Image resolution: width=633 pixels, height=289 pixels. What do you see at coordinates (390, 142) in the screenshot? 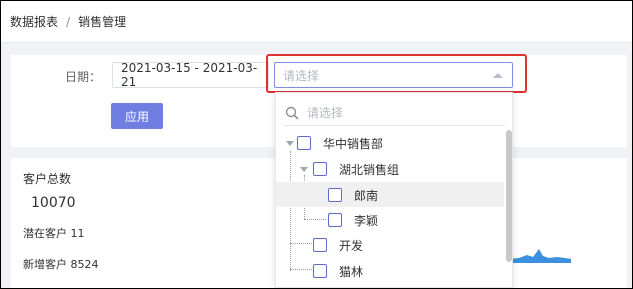
I see `tree-node: 华中销售部` at bounding box center [390, 142].